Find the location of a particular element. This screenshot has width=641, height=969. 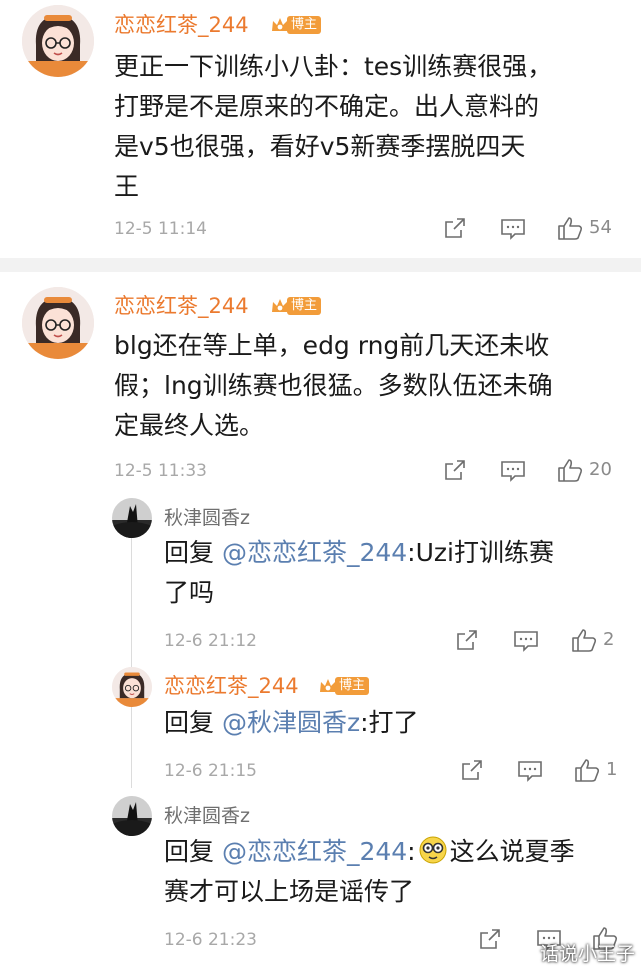

like-button: 2 is located at coordinates (592, 640).